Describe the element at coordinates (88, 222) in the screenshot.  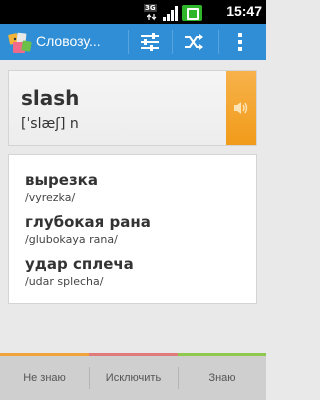
I see `translation-word: глубокая рана` at that location.